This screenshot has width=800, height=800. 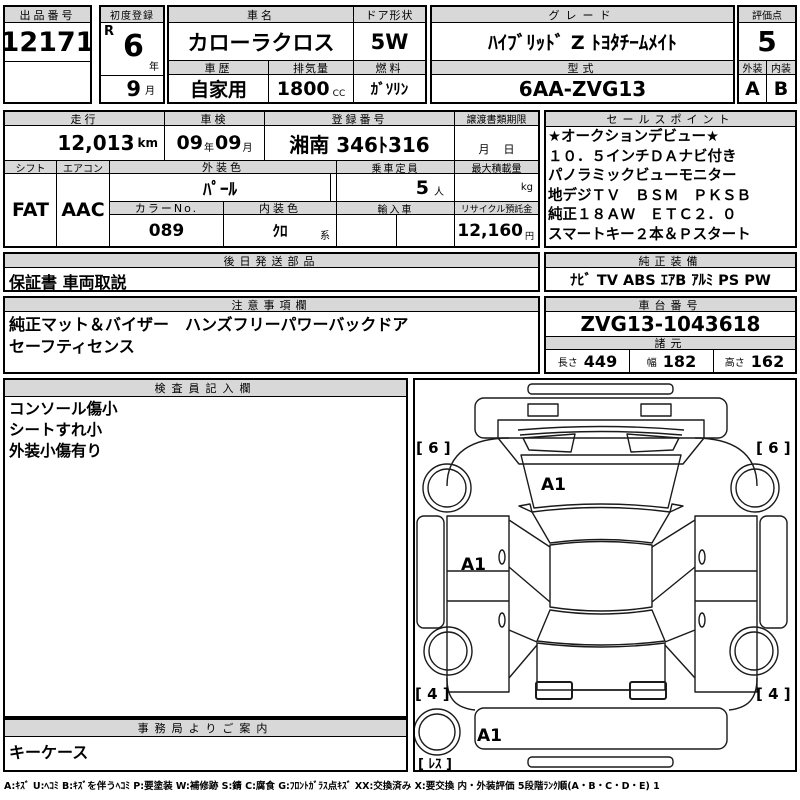 What do you see at coordinates (767, 42) in the screenshot?
I see `score-value: 5` at bounding box center [767, 42].